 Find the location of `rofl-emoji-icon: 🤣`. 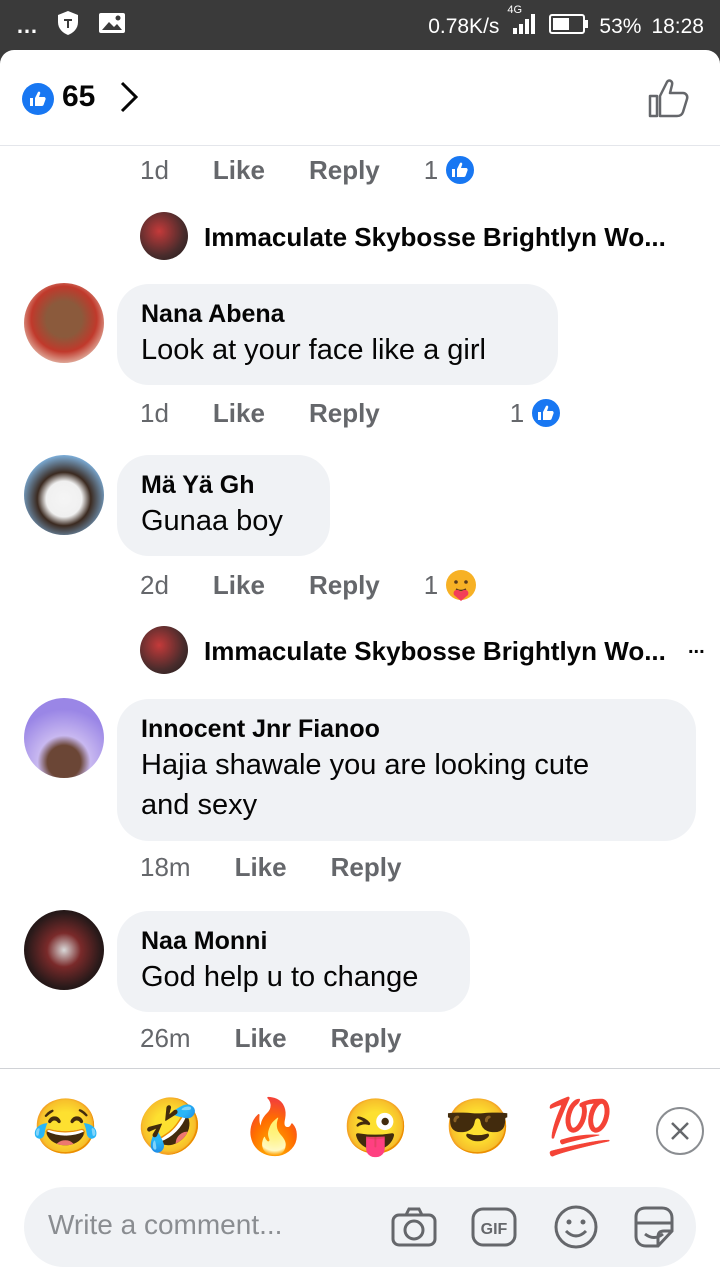

rofl-emoji-icon: 🤣 is located at coordinates (169, 1127).